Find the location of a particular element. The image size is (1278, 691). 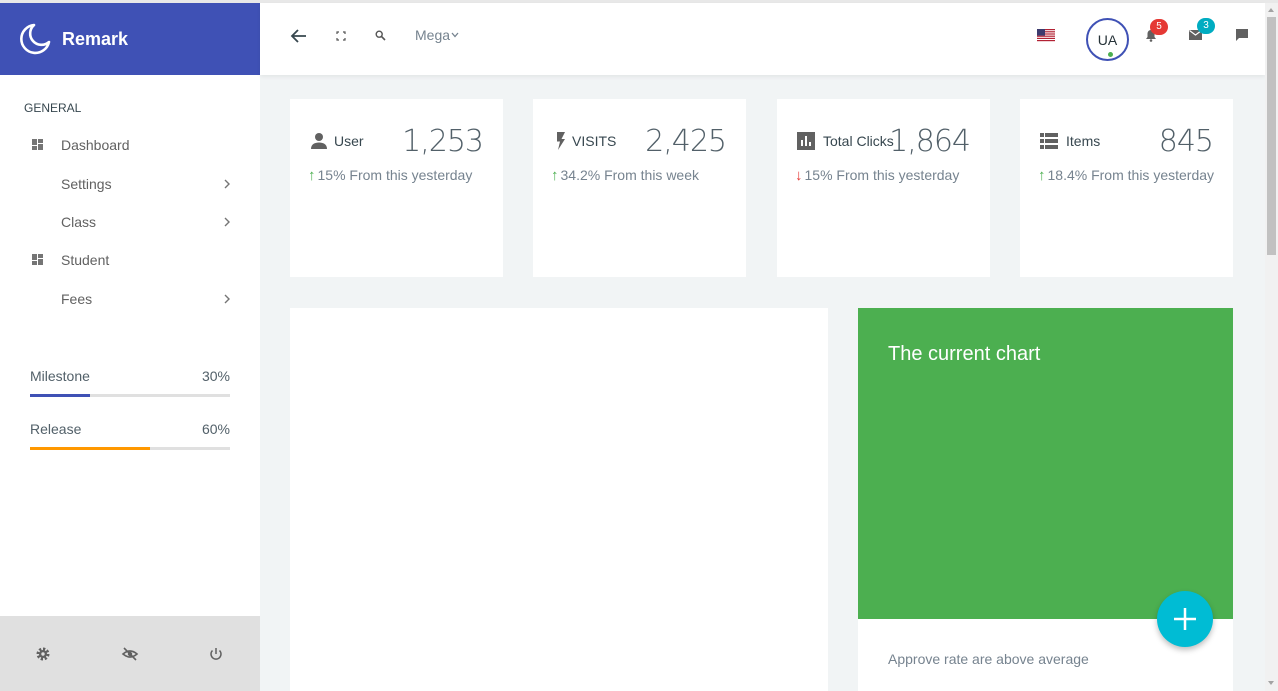

avatar-initials: UA is located at coordinates (1107, 39).